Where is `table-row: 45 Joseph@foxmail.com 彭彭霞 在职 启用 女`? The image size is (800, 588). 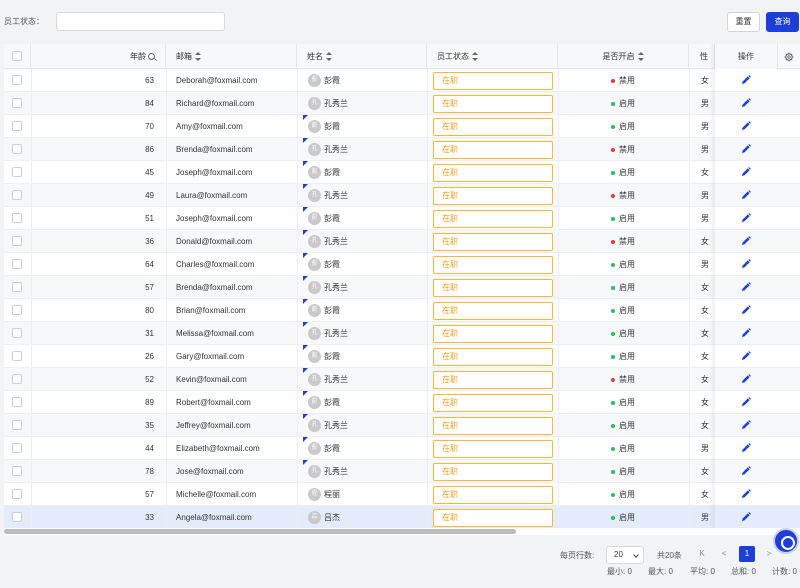
table-row: 45 Joseph@foxmail.com 彭彭霞 在职 启用 女 is located at coordinates (402, 172).